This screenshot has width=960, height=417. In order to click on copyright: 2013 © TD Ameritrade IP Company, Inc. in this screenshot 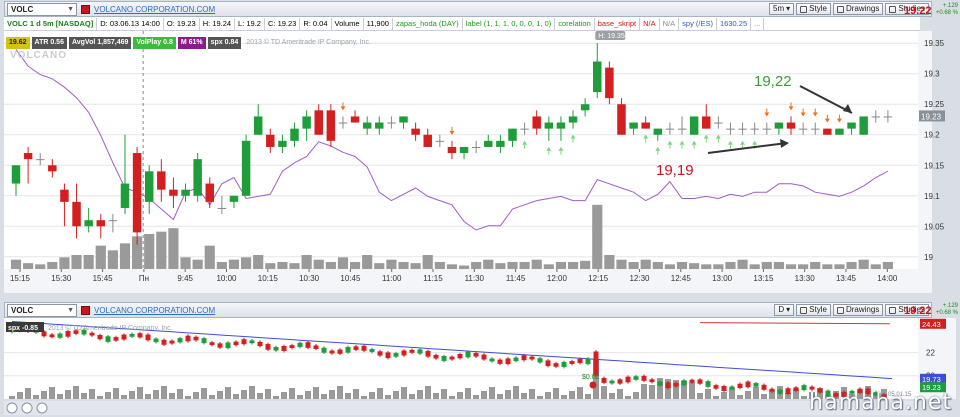, I will do `click(308, 42)`.